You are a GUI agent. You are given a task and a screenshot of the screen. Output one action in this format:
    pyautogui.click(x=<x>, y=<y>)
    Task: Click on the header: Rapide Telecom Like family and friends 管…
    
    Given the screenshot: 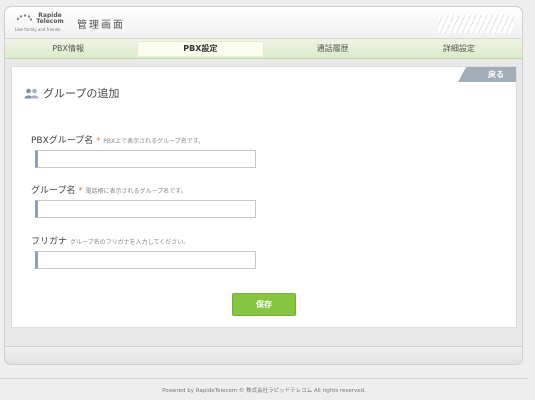 What is the action you would take?
    pyautogui.click(x=263, y=23)
    